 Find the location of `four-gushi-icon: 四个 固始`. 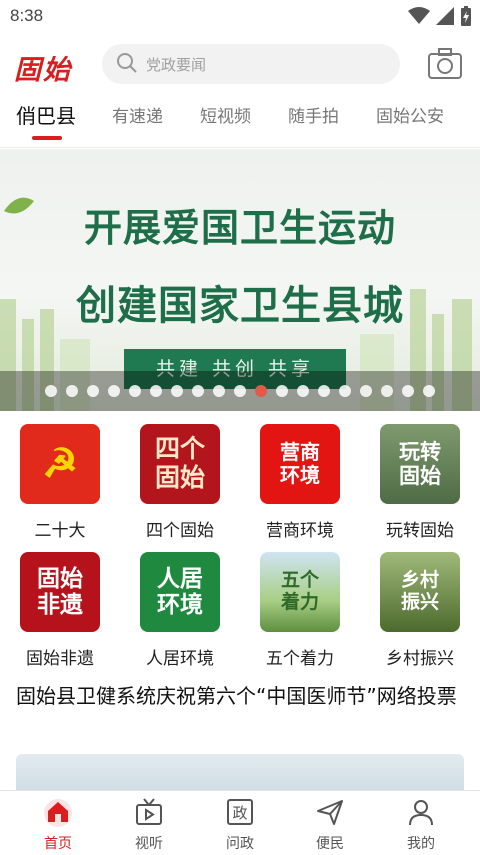

four-gushi-icon: 四个 固始 is located at coordinates (180, 464).